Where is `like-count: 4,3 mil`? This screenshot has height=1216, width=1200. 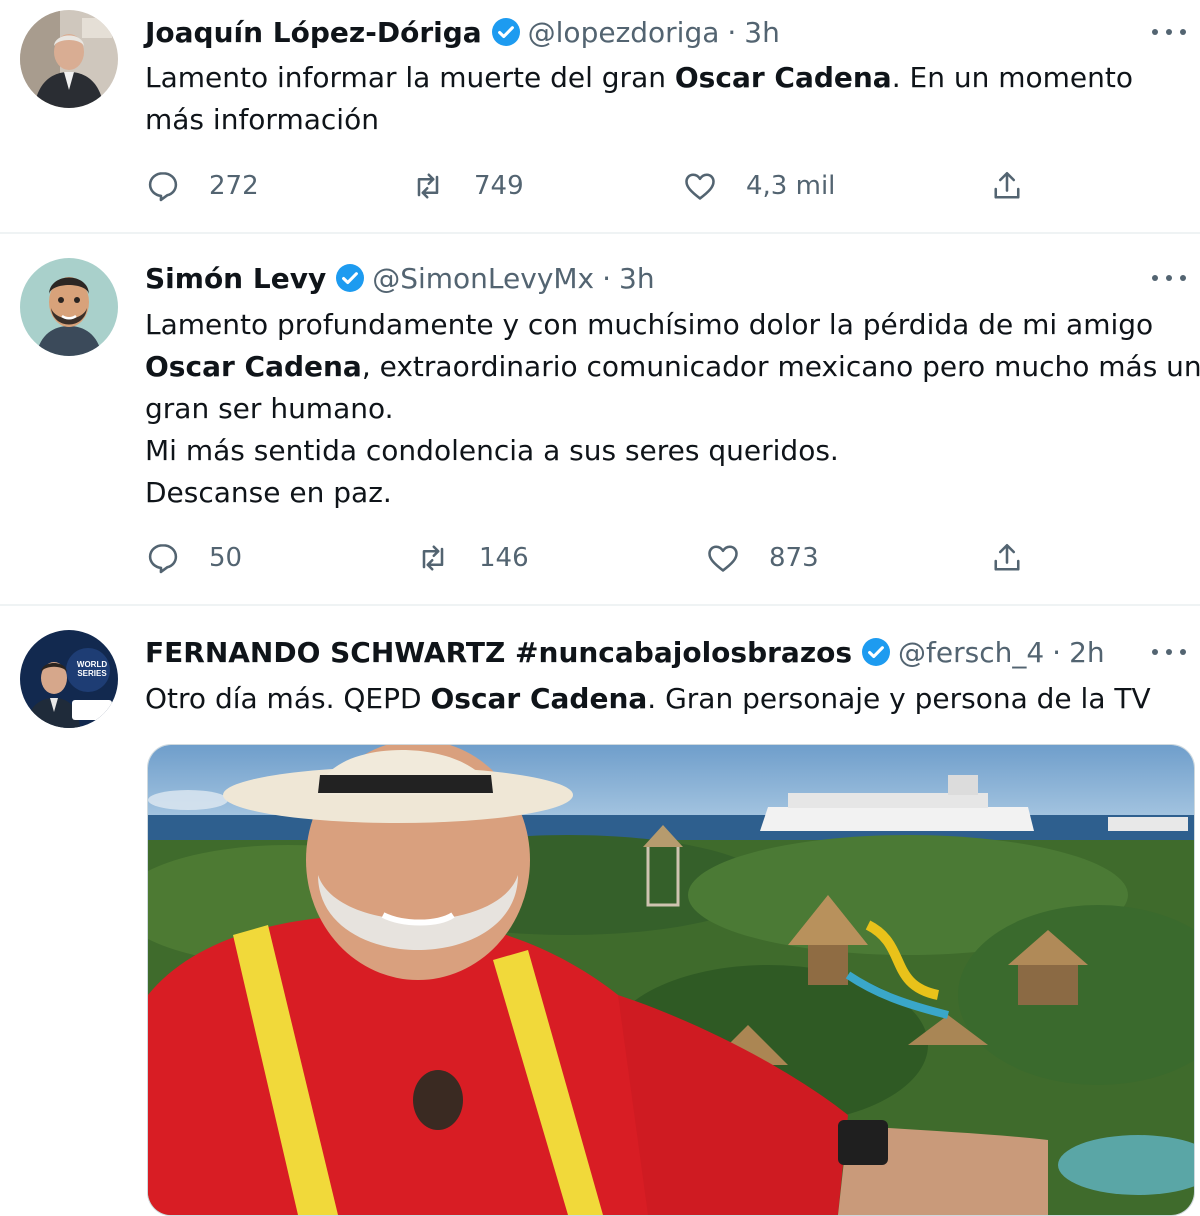 like-count: 4,3 mil is located at coordinates (791, 186).